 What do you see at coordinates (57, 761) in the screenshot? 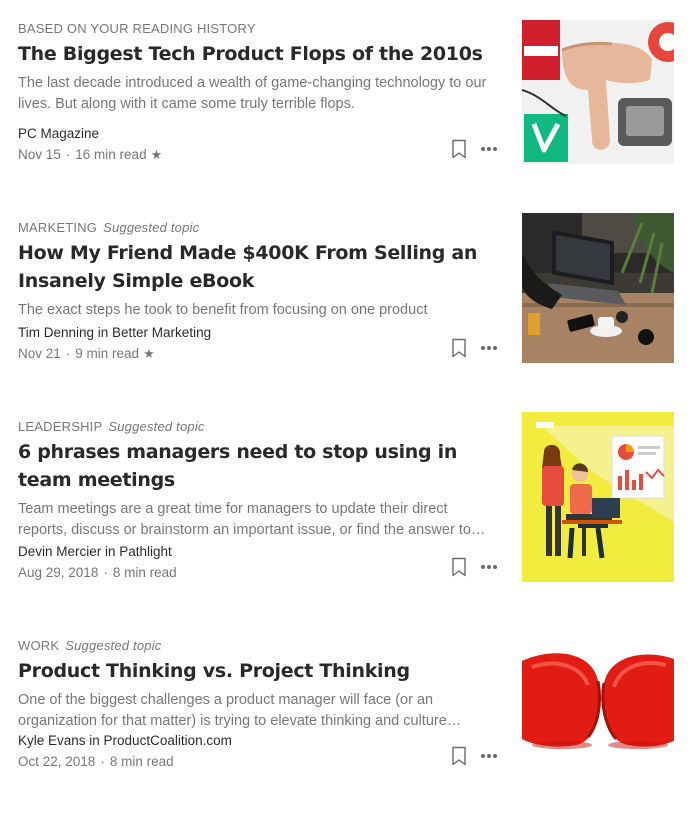
I see `article-date: Oct 22, 2018` at bounding box center [57, 761].